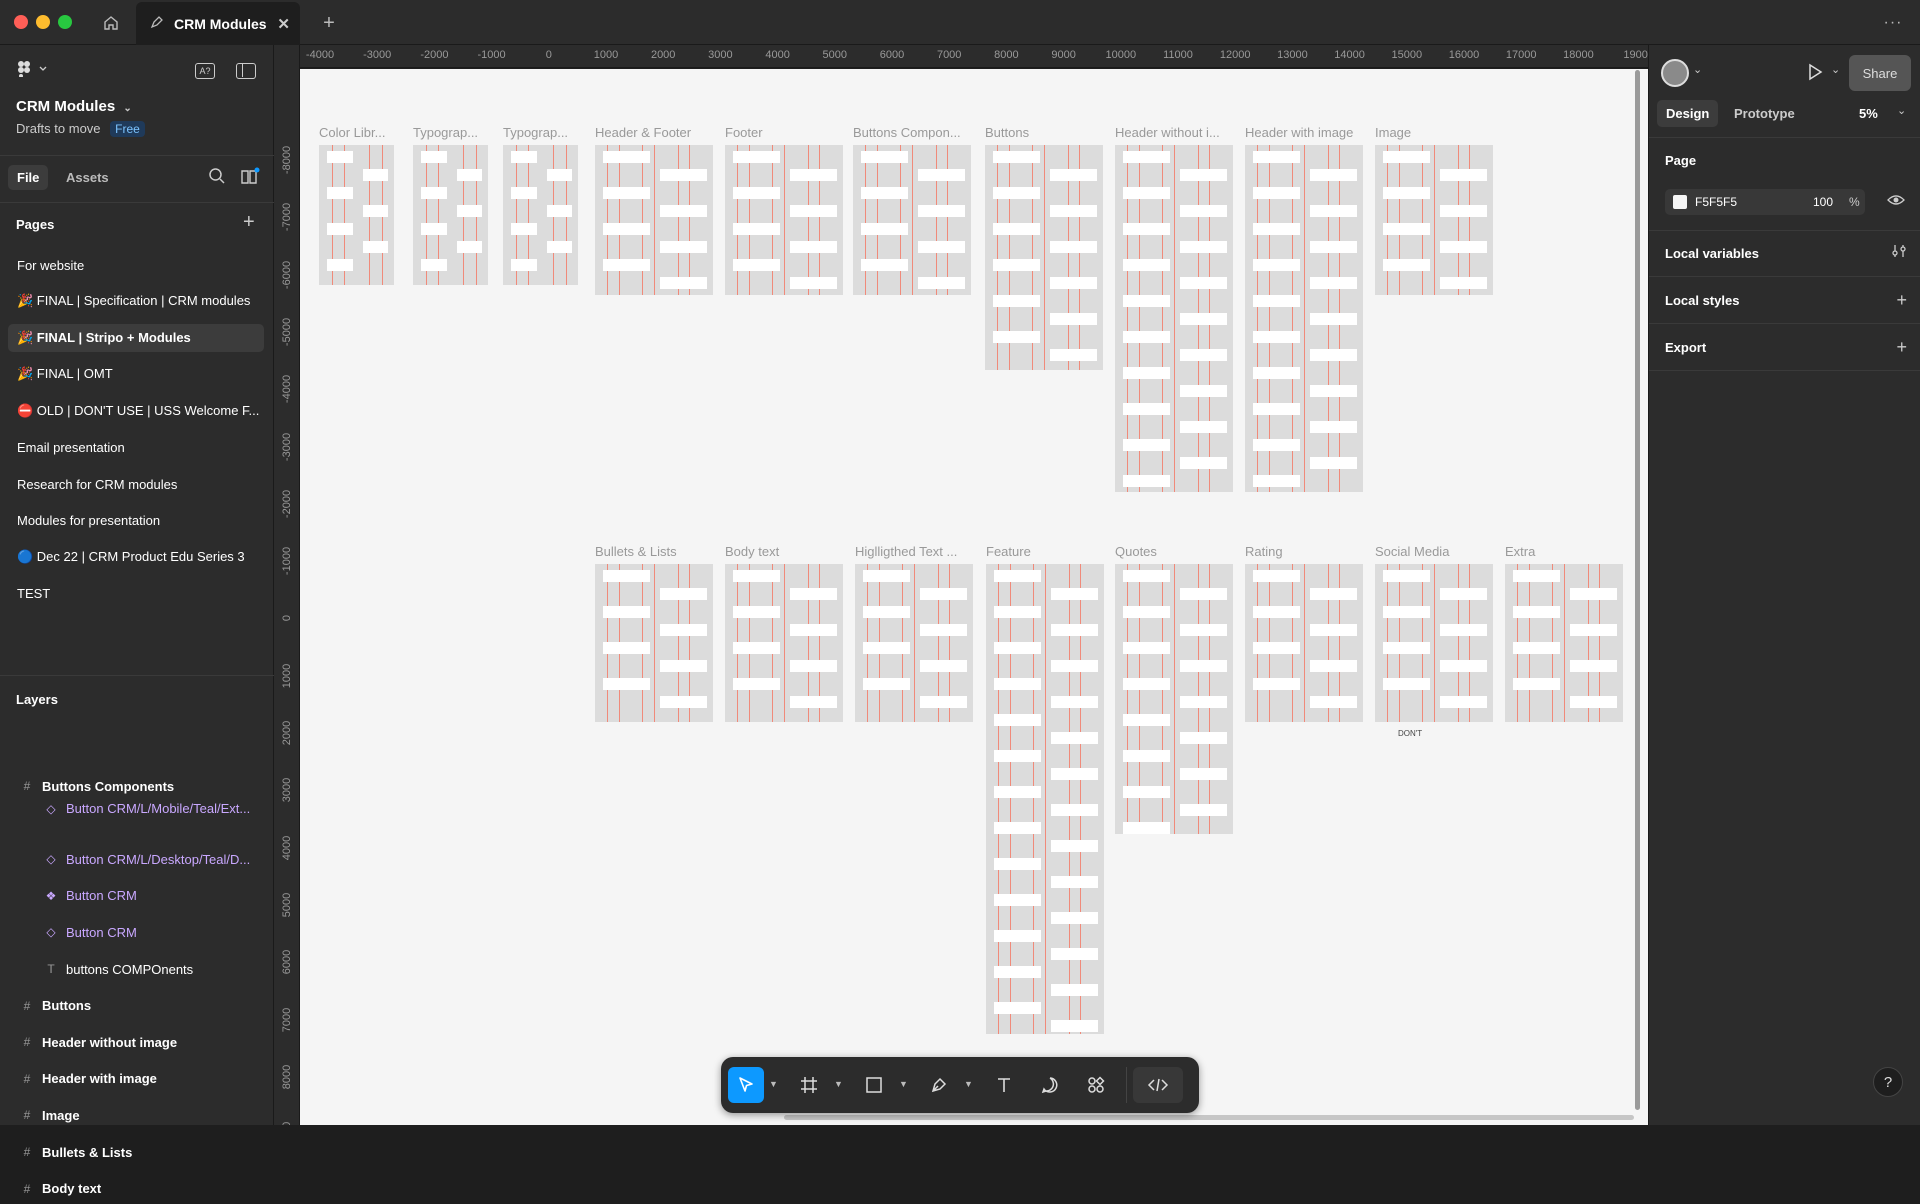 Image resolution: width=1920 pixels, height=1204 pixels. What do you see at coordinates (218, 23) in the screenshot?
I see `tab-crm-modules: CRM Modules ✕` at bounding box center [218, 23].